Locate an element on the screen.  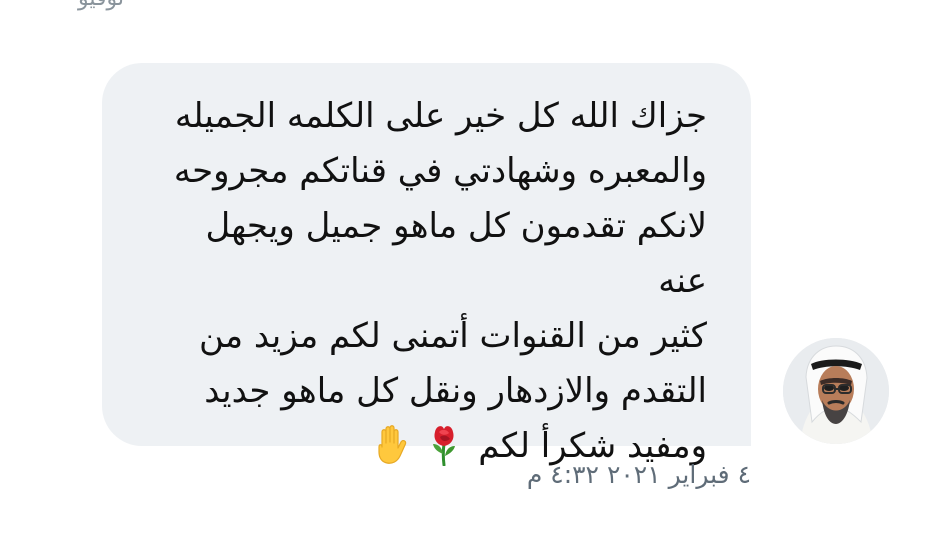
message-line-3: لانكم تقدمون كل ماهو جميل ويجهل عنه is located at coordinates (456, 253).